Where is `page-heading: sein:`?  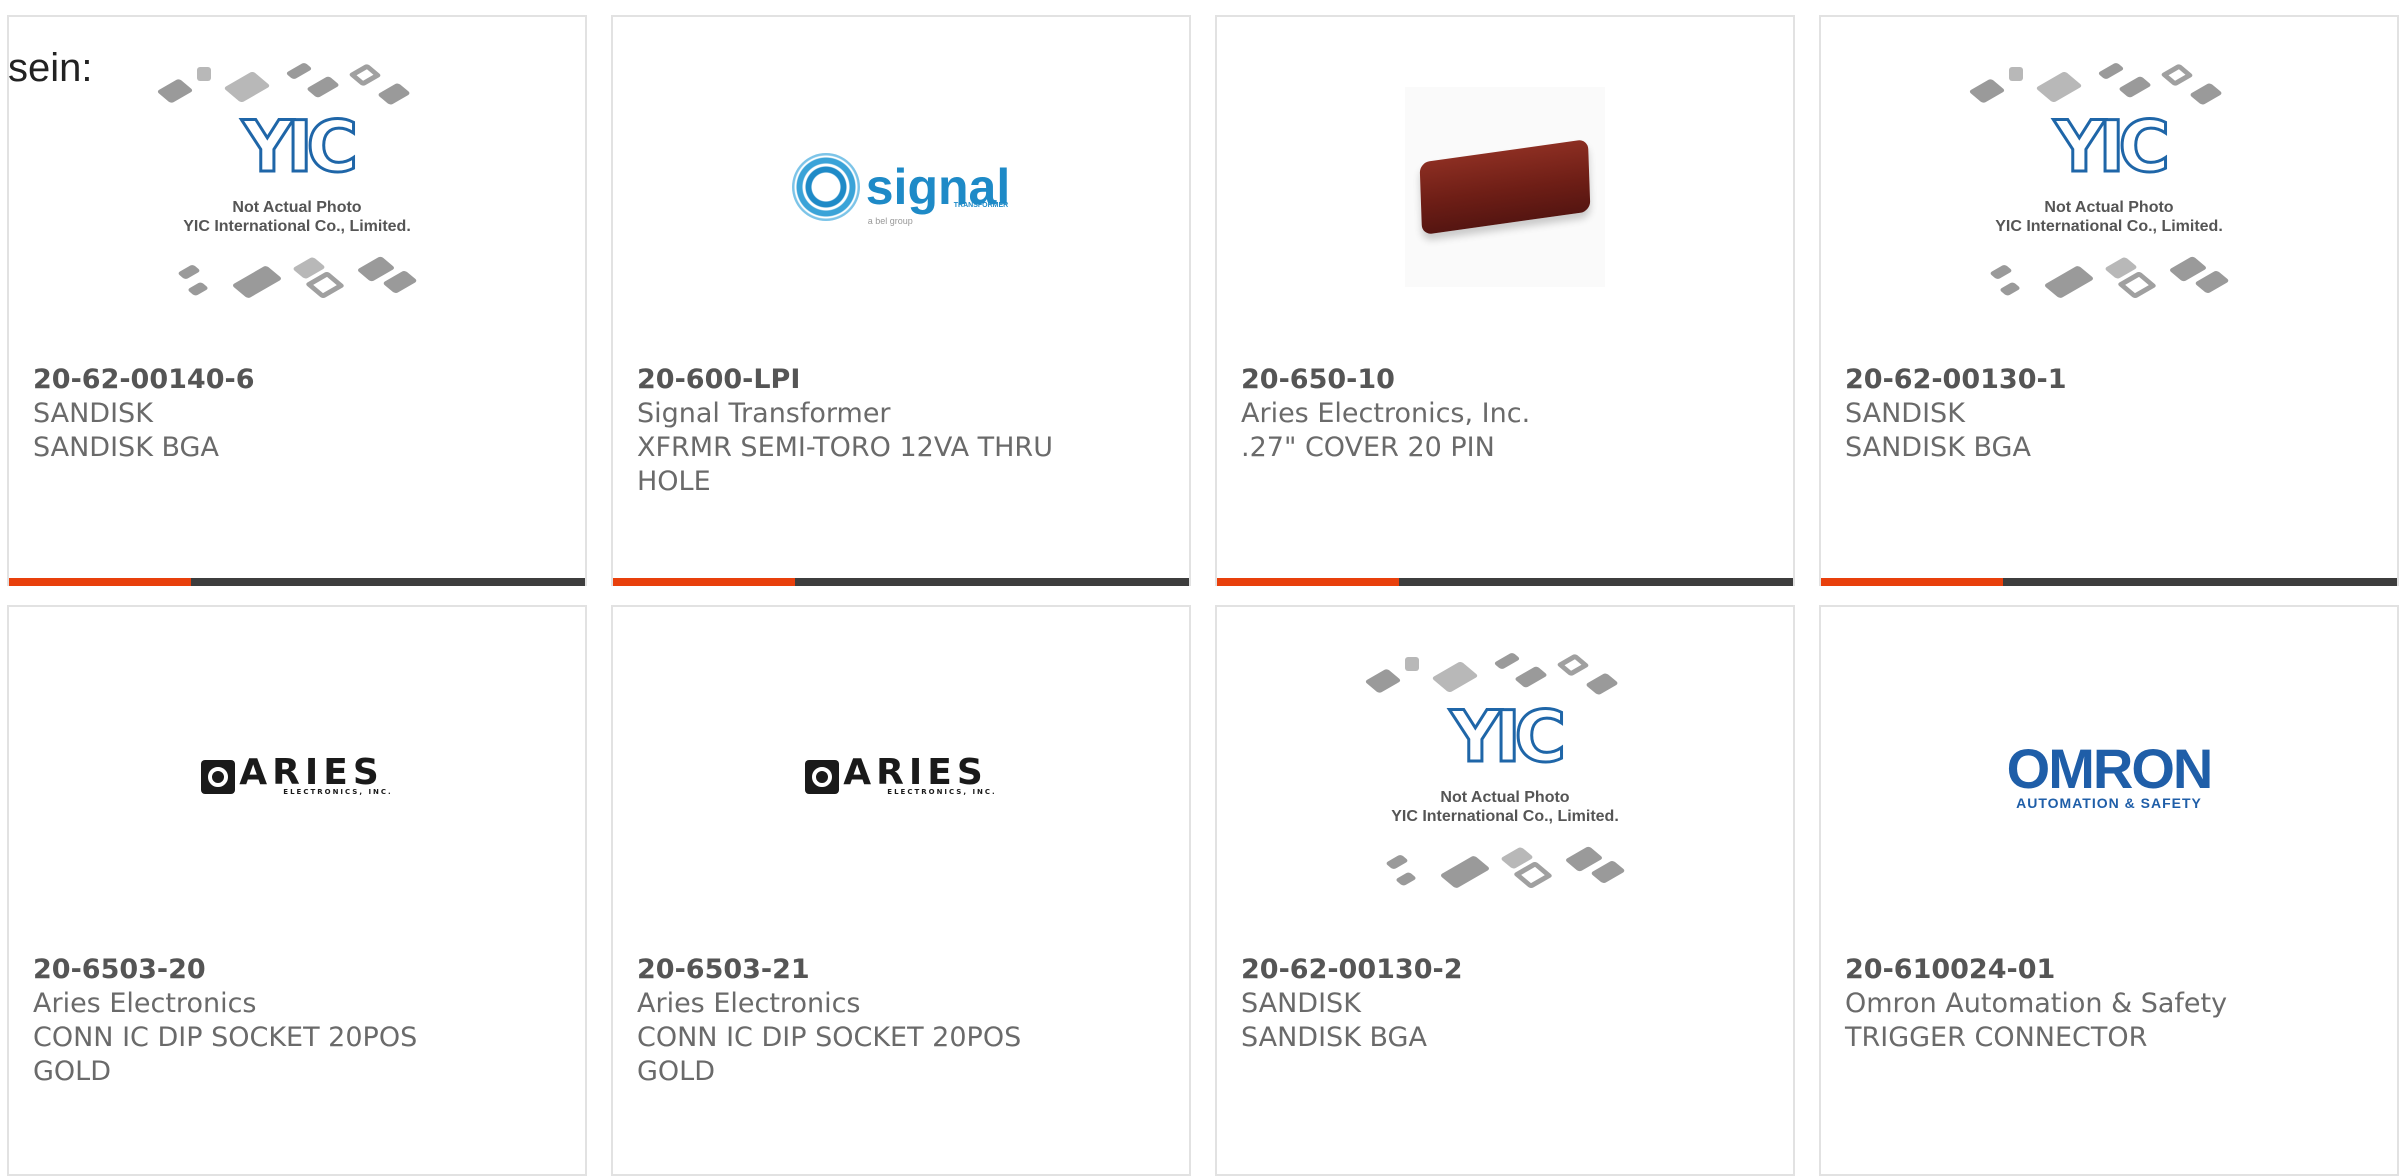 page-heading: sein: is located at coordinates (50, 68).